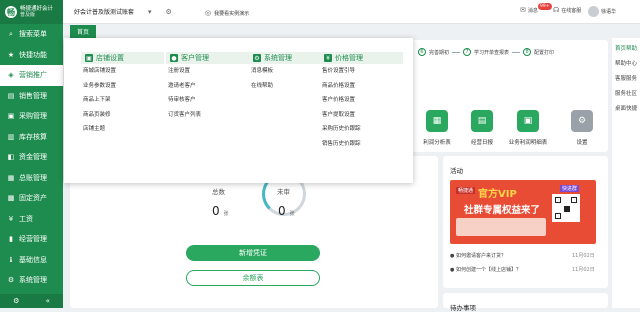 The height and width of the screenshot is (312, 640). What do you see at coordinates (207, 86) in the screenshot?
I see `menu-item: 邀请老客户` at bounding box center [207, 86].